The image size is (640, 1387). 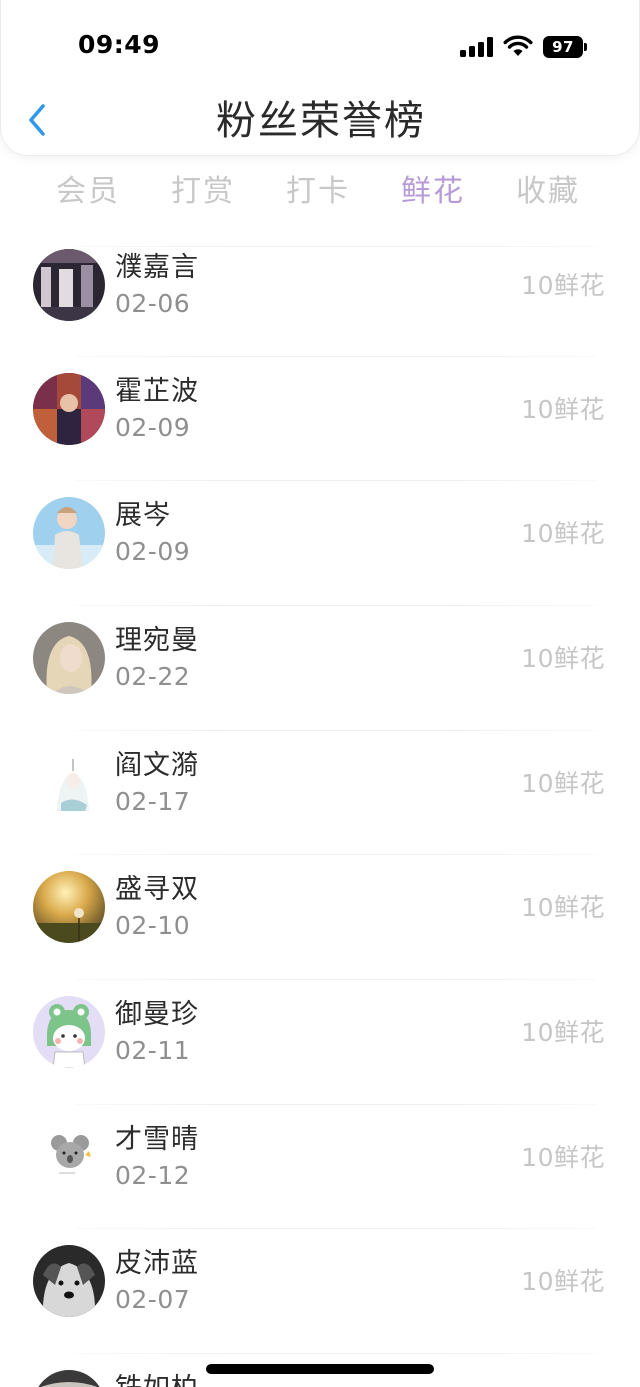 I want to click on fan-date: 02-17, so click(x=153, y=801).